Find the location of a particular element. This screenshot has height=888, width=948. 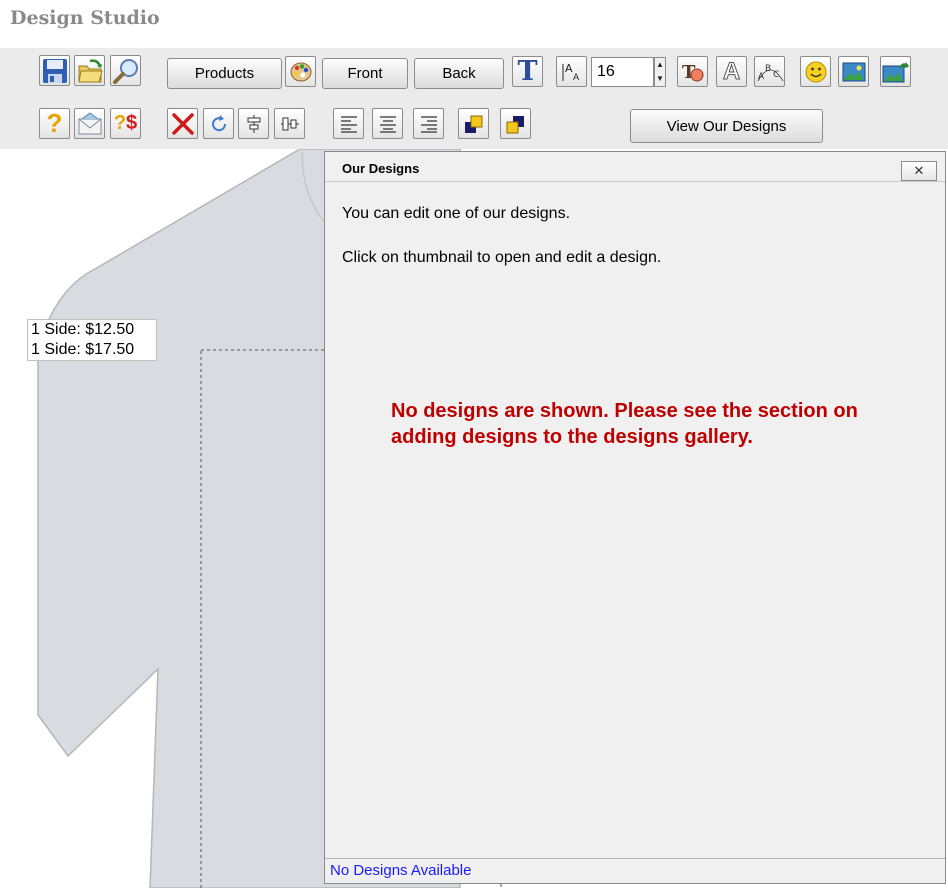

save-button is located at coordinates (54, 70).